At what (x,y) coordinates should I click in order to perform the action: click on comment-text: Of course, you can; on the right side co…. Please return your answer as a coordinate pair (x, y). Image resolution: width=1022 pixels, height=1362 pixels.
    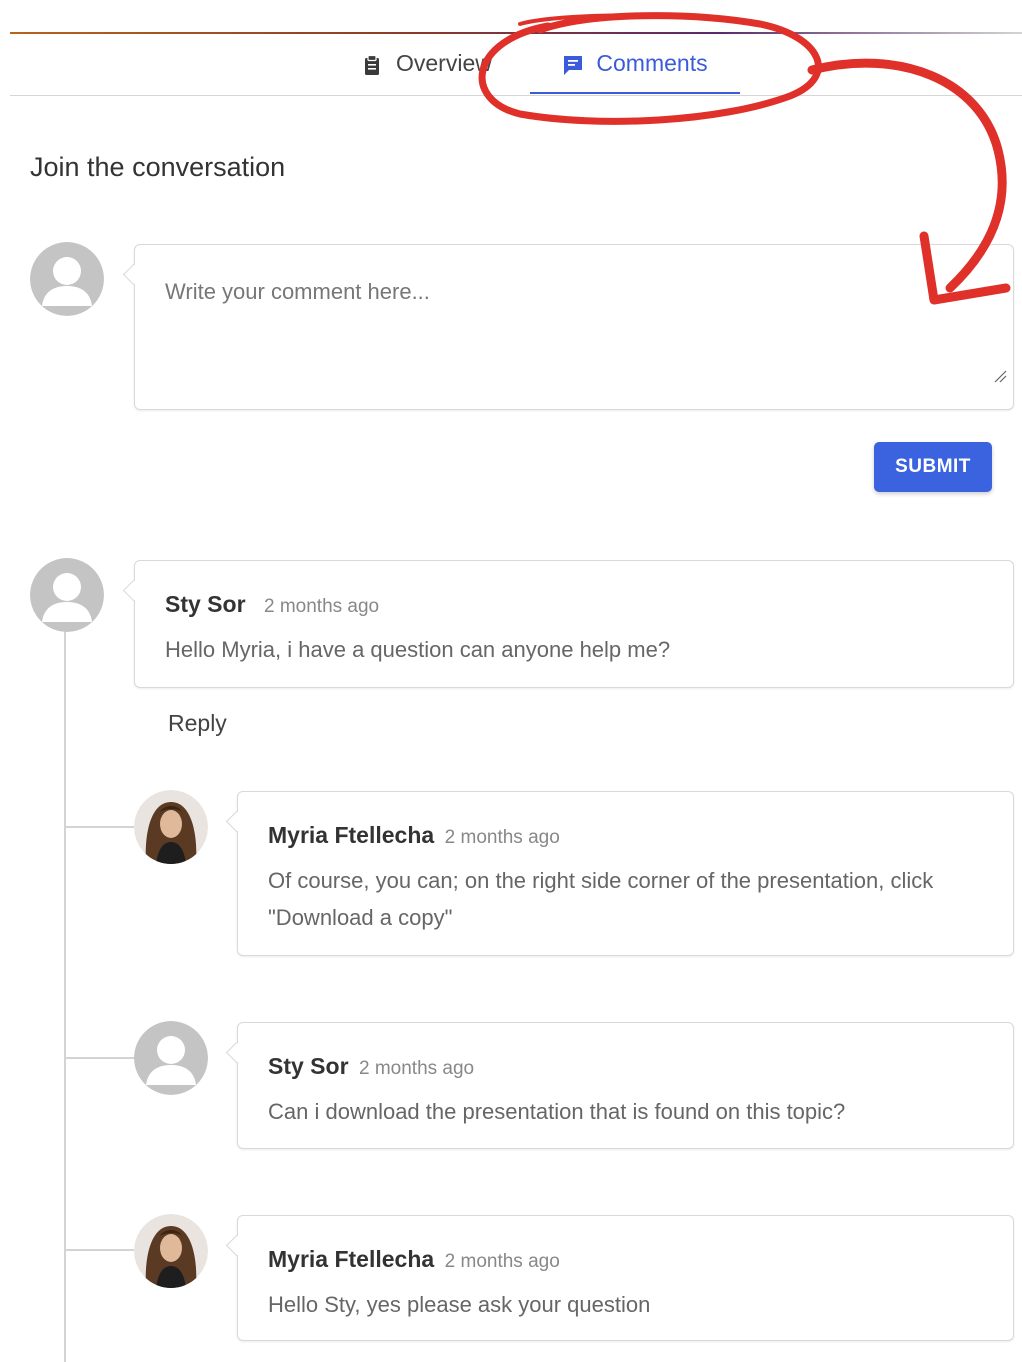
    Looking at the image, I should click on (601, 899).